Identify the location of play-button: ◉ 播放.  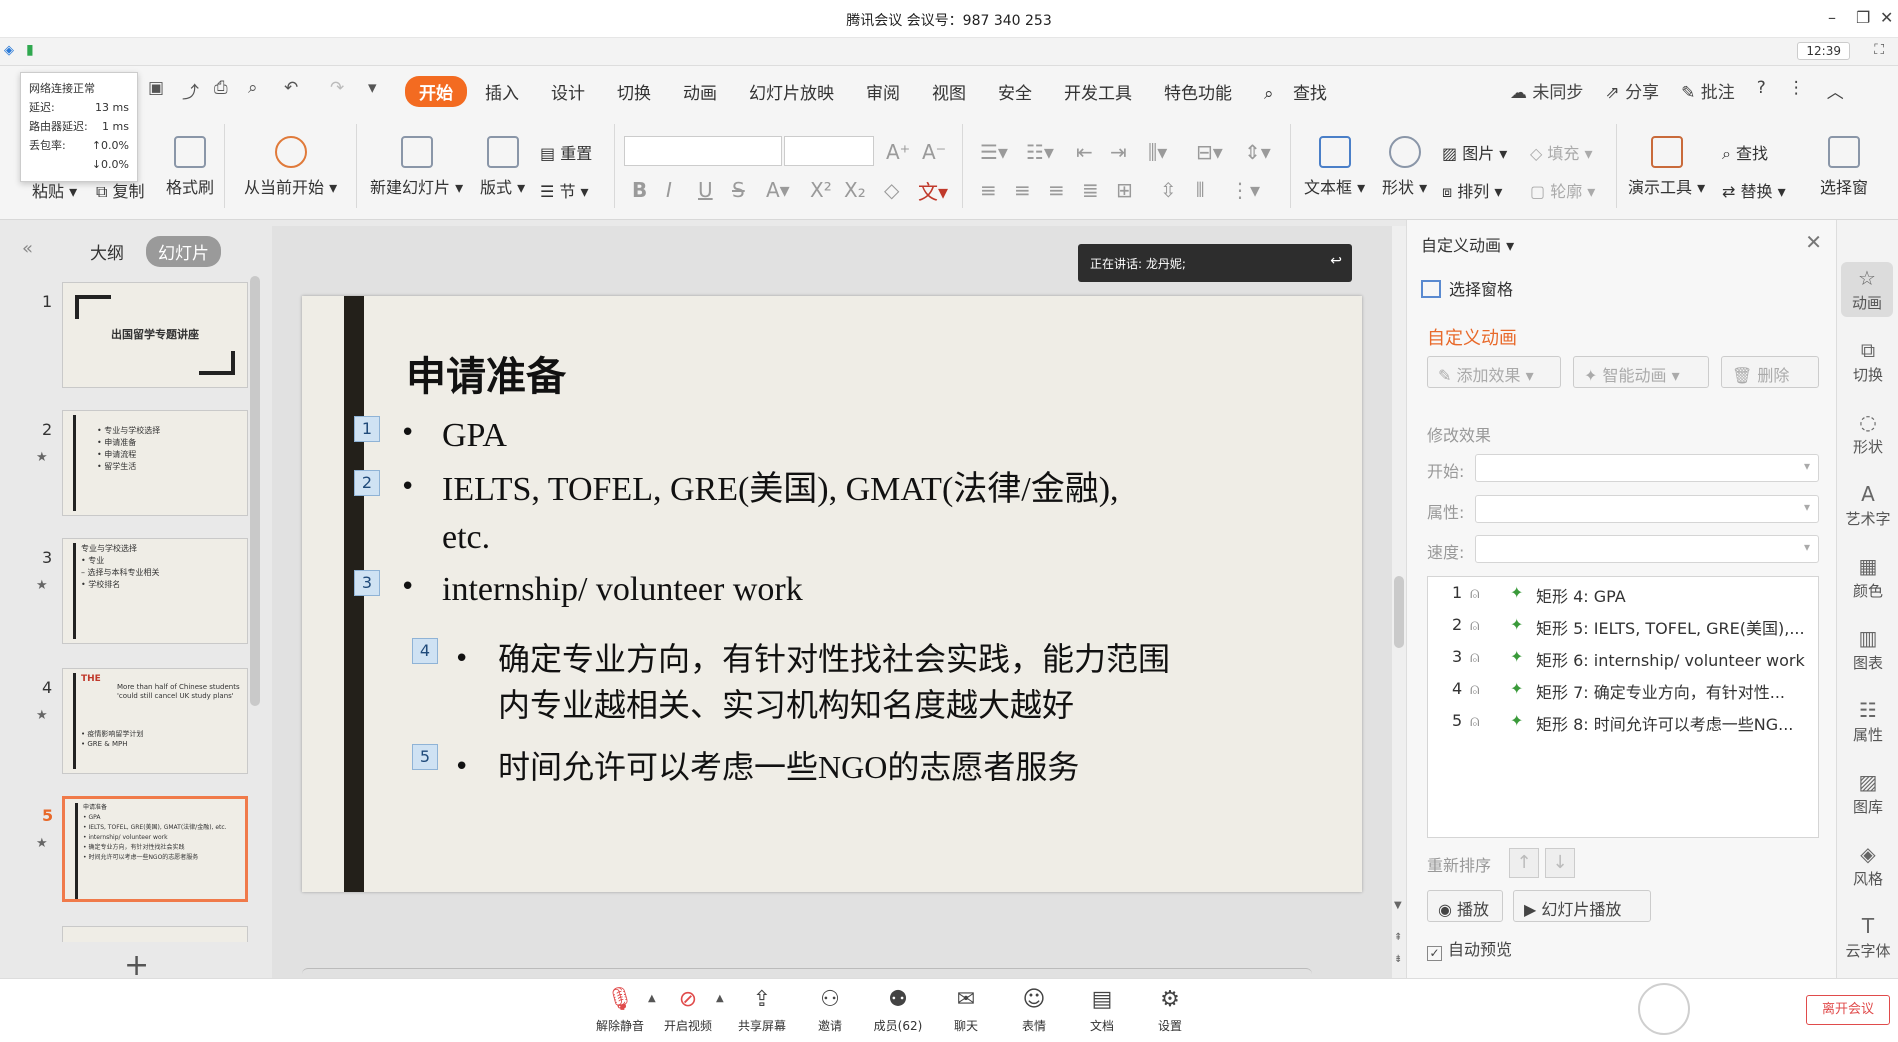
(1465, 906).